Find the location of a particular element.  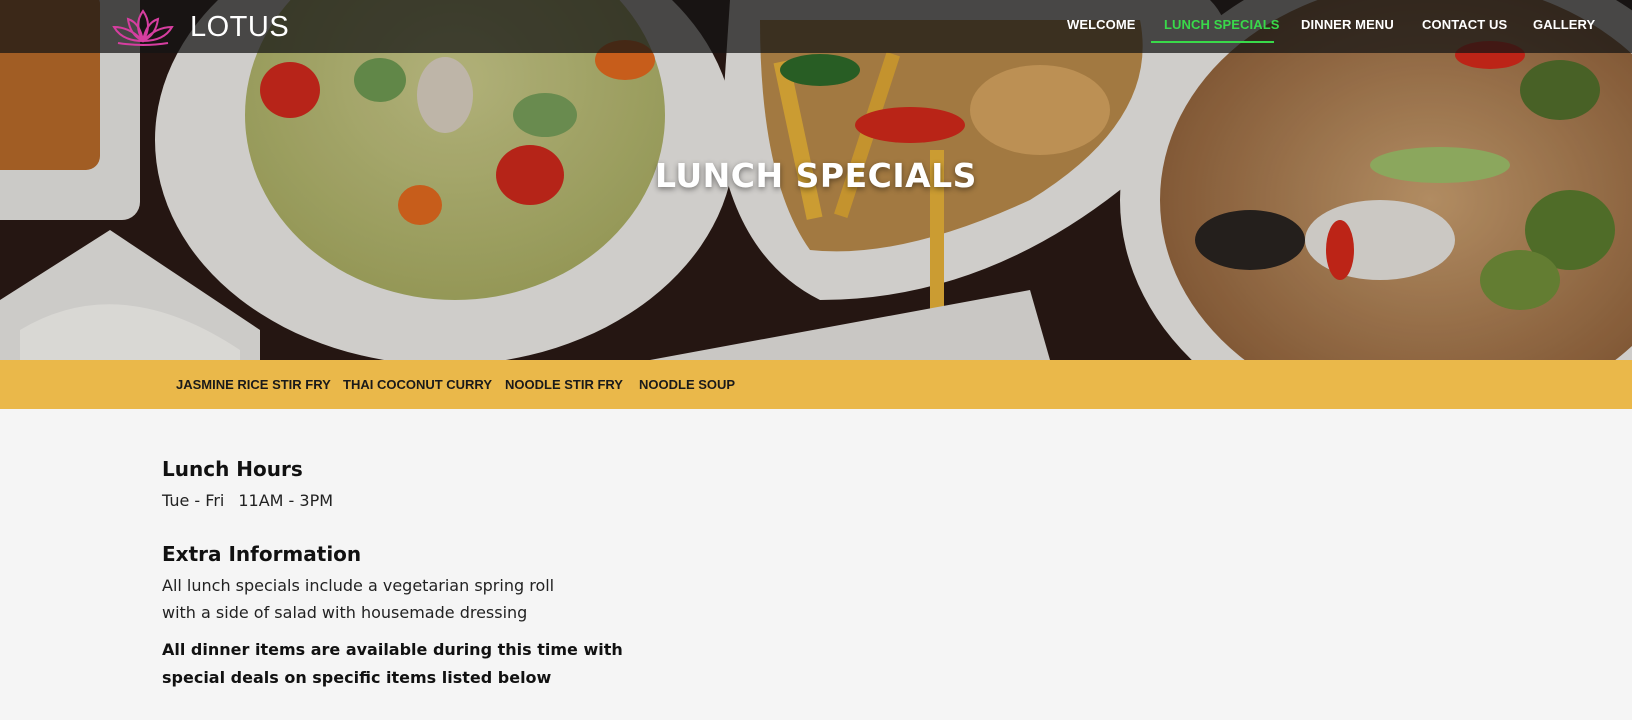

nav-welcome: WELCOME is located at coordinates (1101, 24).